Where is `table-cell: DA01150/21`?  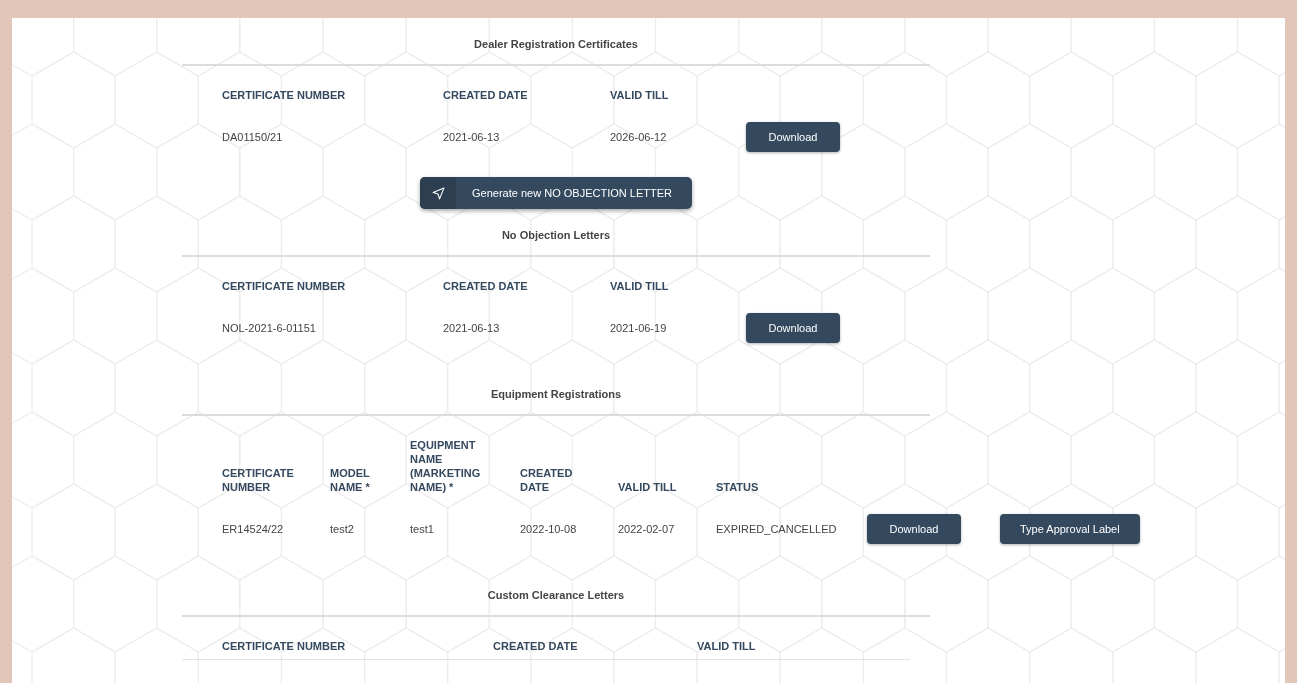
table-cell: DA01150/21 is located at coordinates (252, 137).